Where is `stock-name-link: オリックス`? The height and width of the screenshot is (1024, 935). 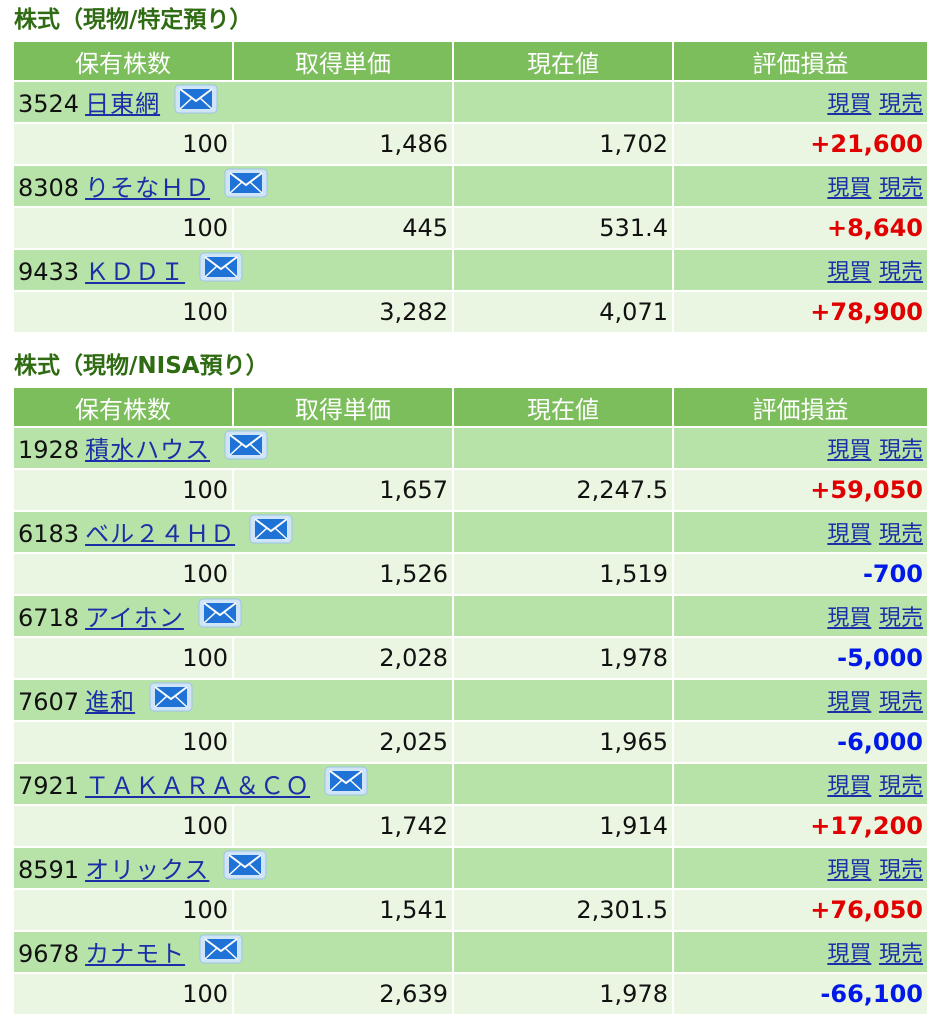
stock-name-link: オリックス is located at coordinates (147, 870).